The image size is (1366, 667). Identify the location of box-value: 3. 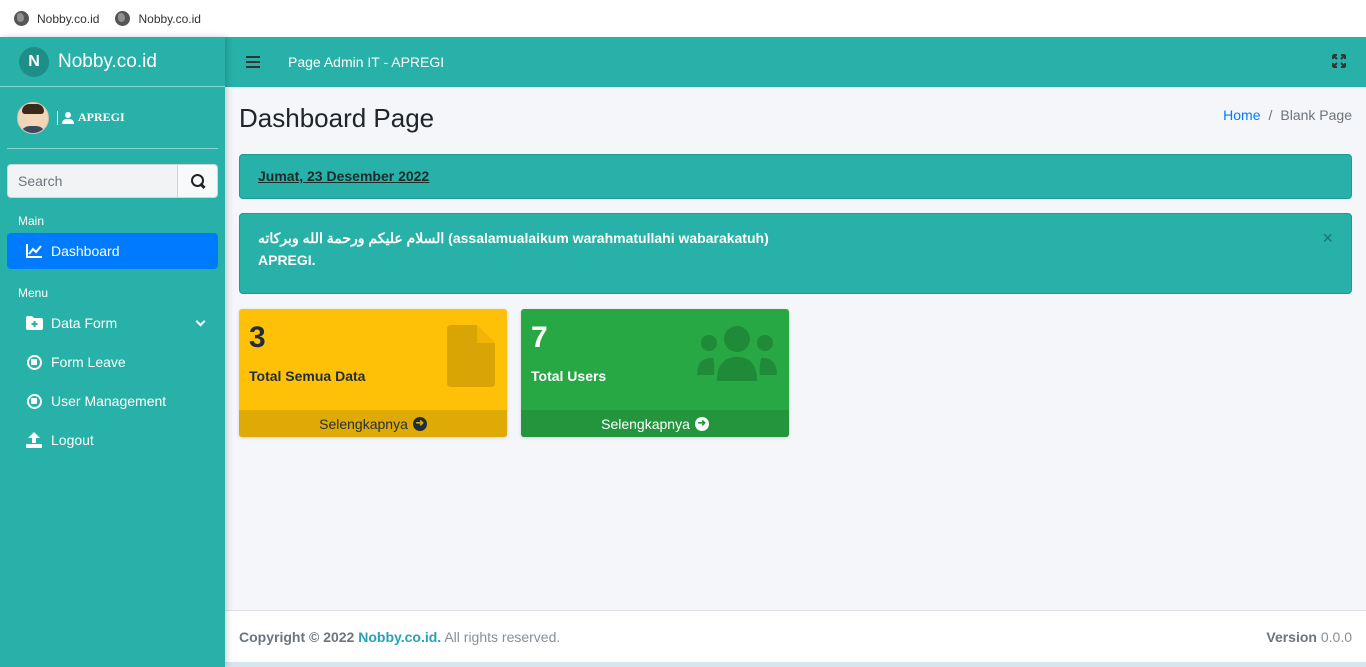
(257, 337).